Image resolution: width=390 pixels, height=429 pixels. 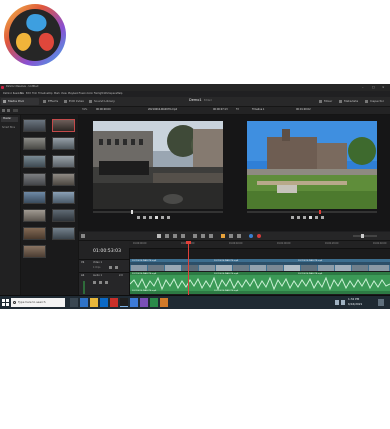 What do you see at coordinates (84, 302) in the screenshot?
I see `edge-browser-icon` at bounding box center [84, 302].